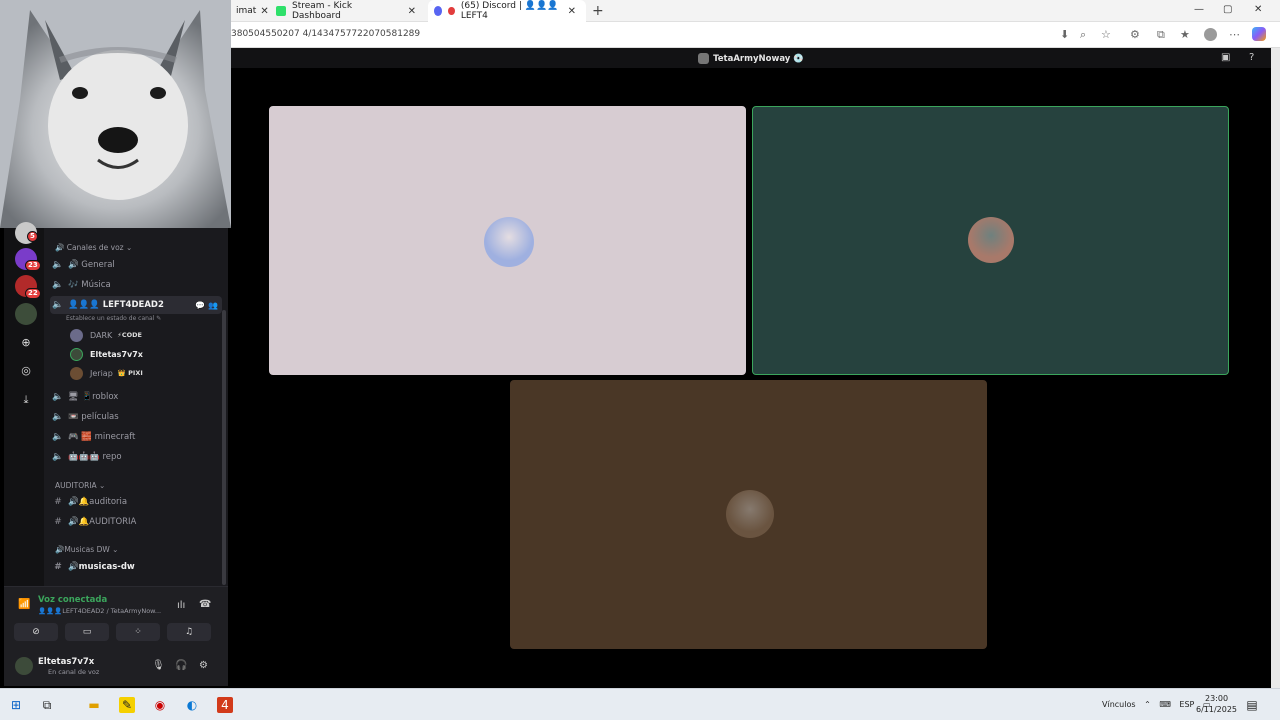  Describe the element at coordinates (1234, 34) in the screenshot. I see `menu-icon: ⋯` at that location.